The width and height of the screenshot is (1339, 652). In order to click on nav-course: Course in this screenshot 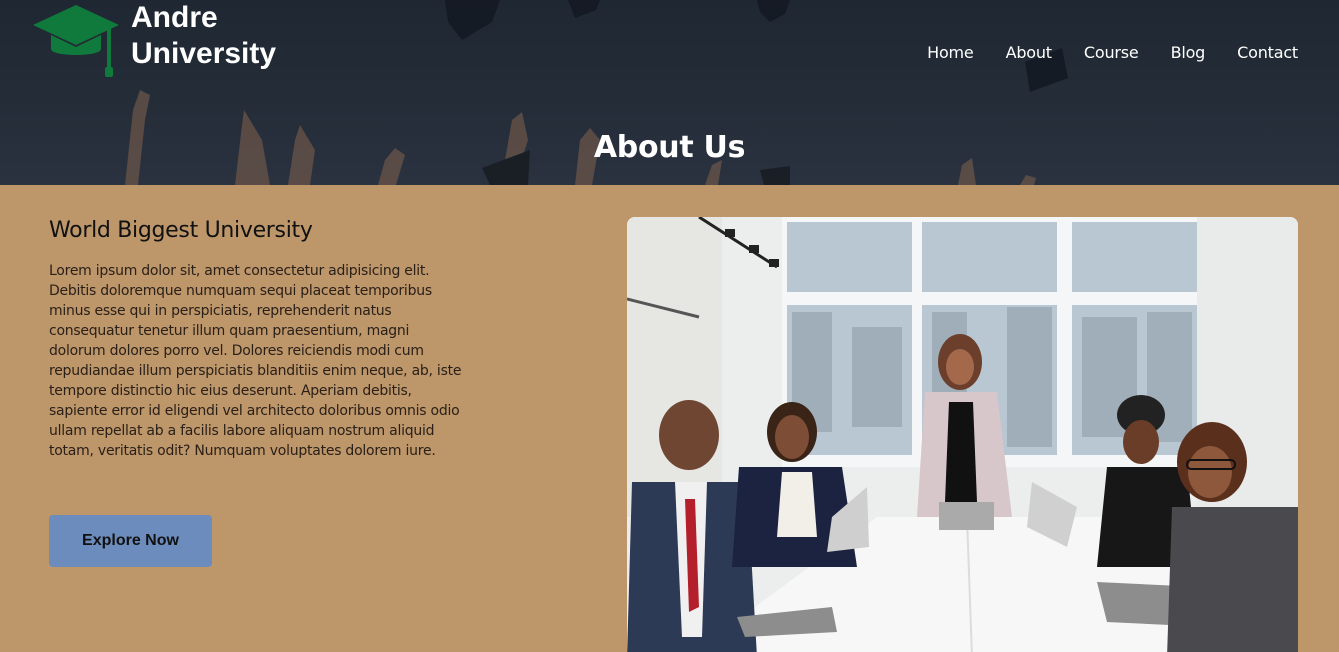, I will do `click(1111, 53)`.